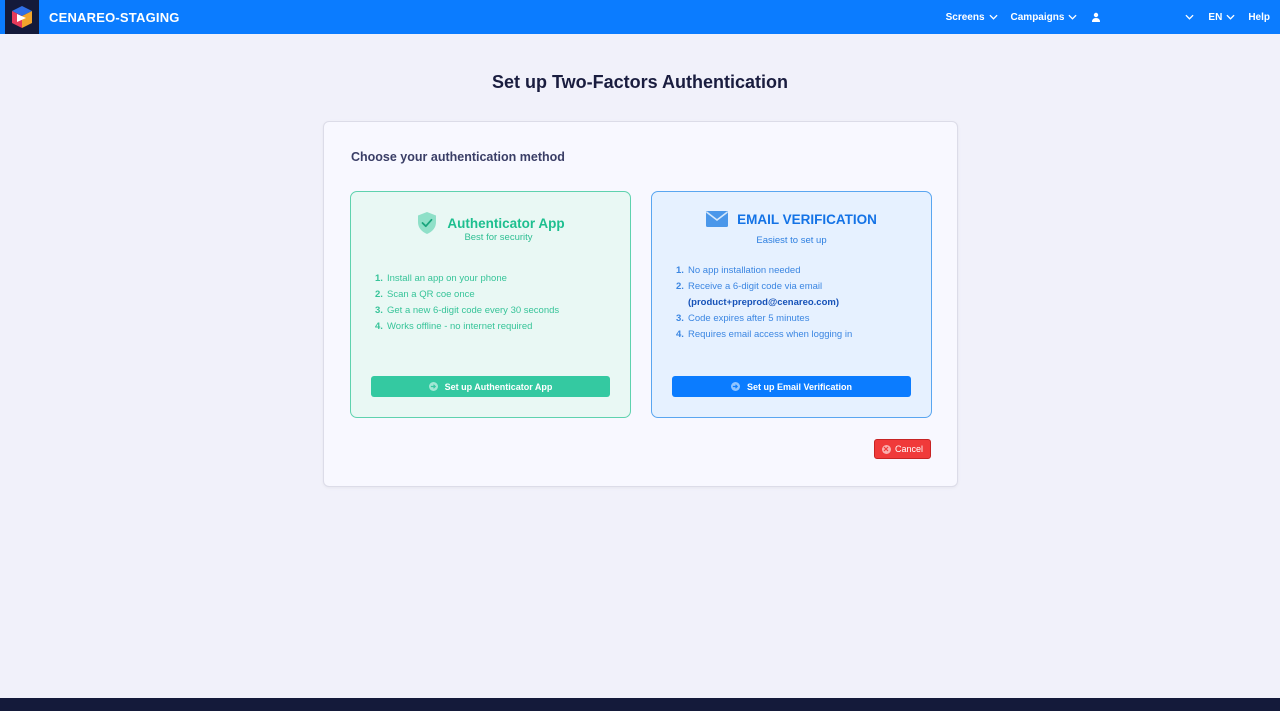 Image resolution: width=1280 pixels, height=711 pixels. I want to click on list-item: 3. Code expires after 5 minutes, so click(743, 318).